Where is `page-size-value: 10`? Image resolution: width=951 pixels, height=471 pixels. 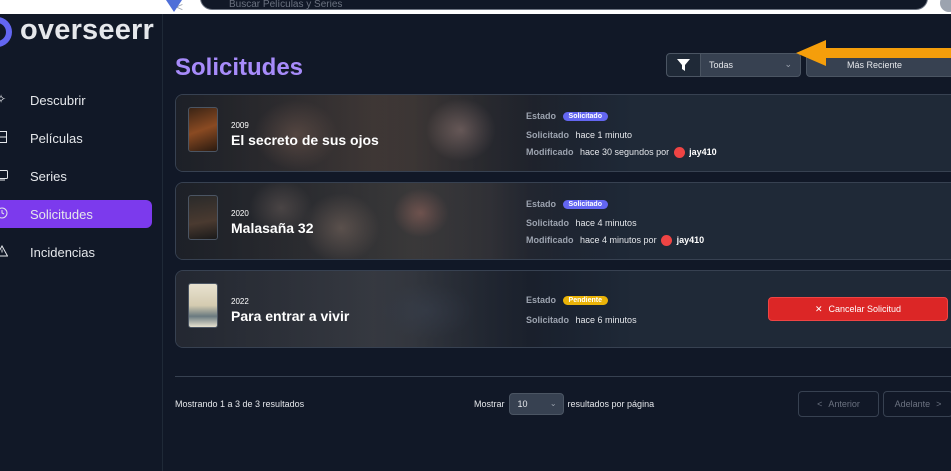
page-size-value: 10 is located at coordinates (522, 404).